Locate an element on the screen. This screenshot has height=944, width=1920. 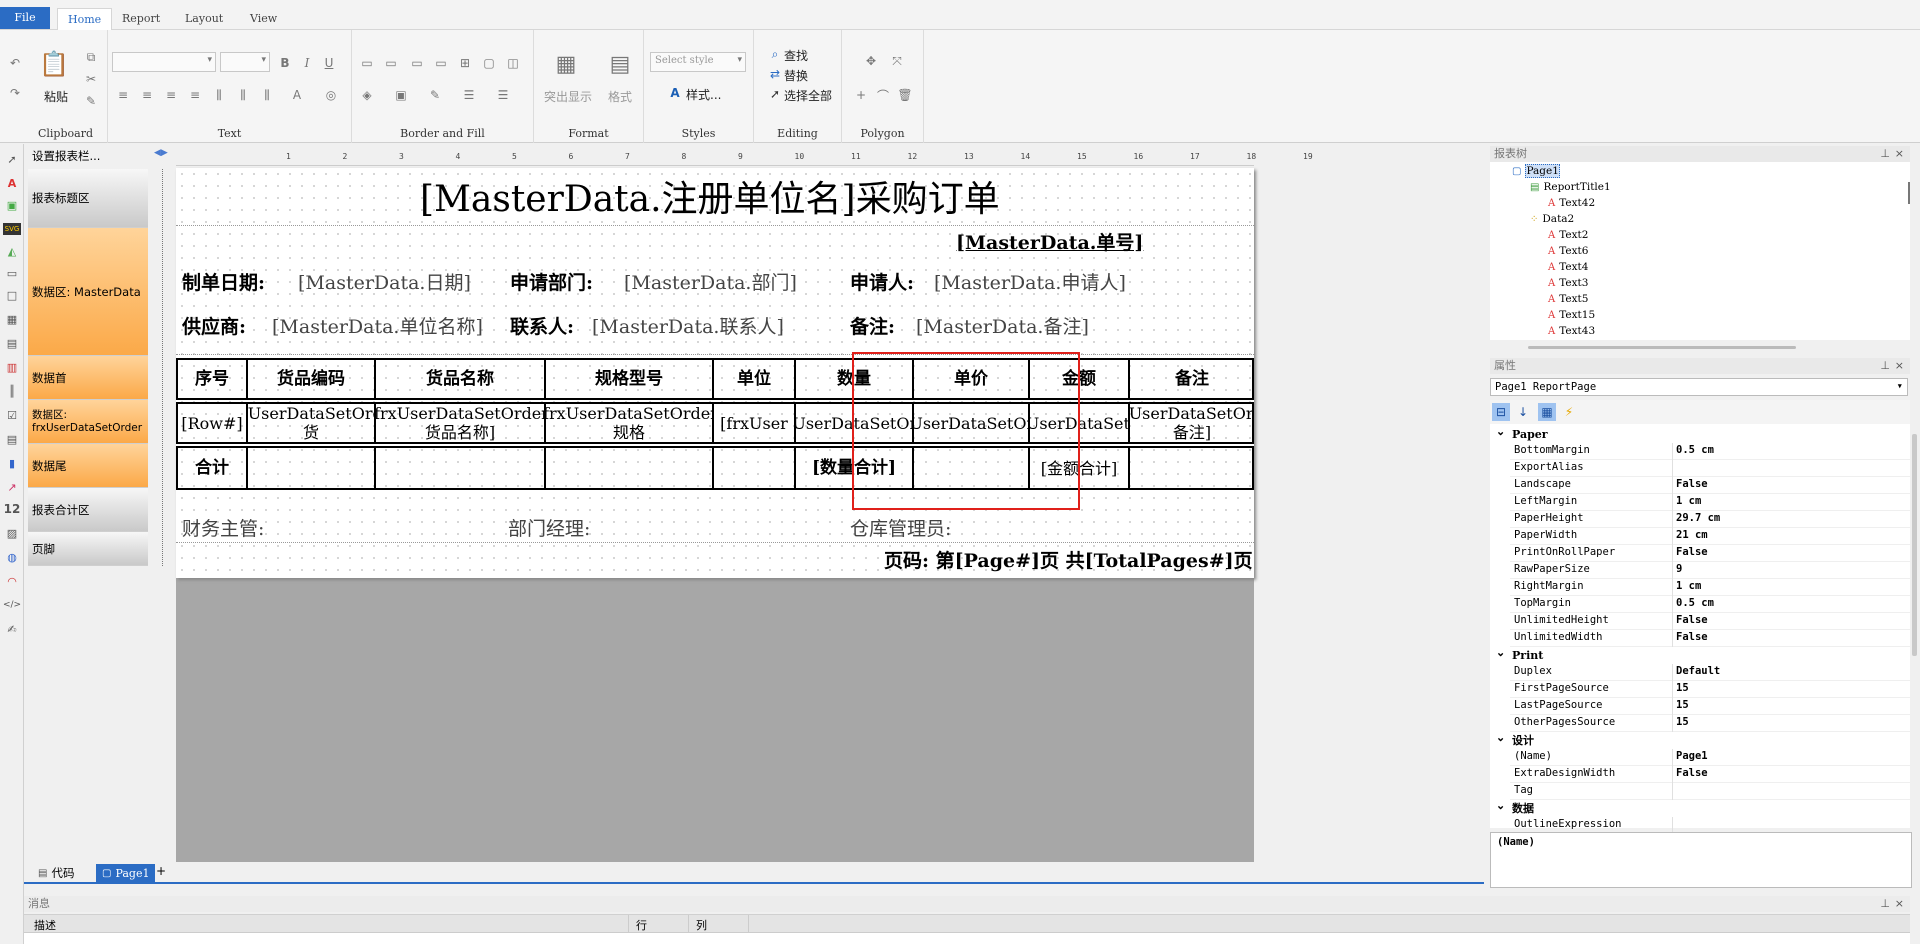
font-color-icon: A is located at coordinates (297, 95).